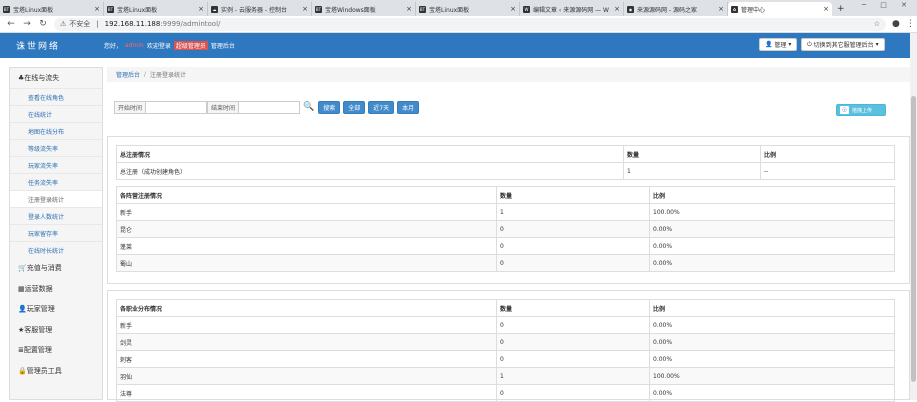 This screenshot has width=917, height=402. What do you see at coordinates (505, 308) in the screenshot?
I see `table-header-row: 各职业分布情况 数量 比例` at bounding box center [505, 308].